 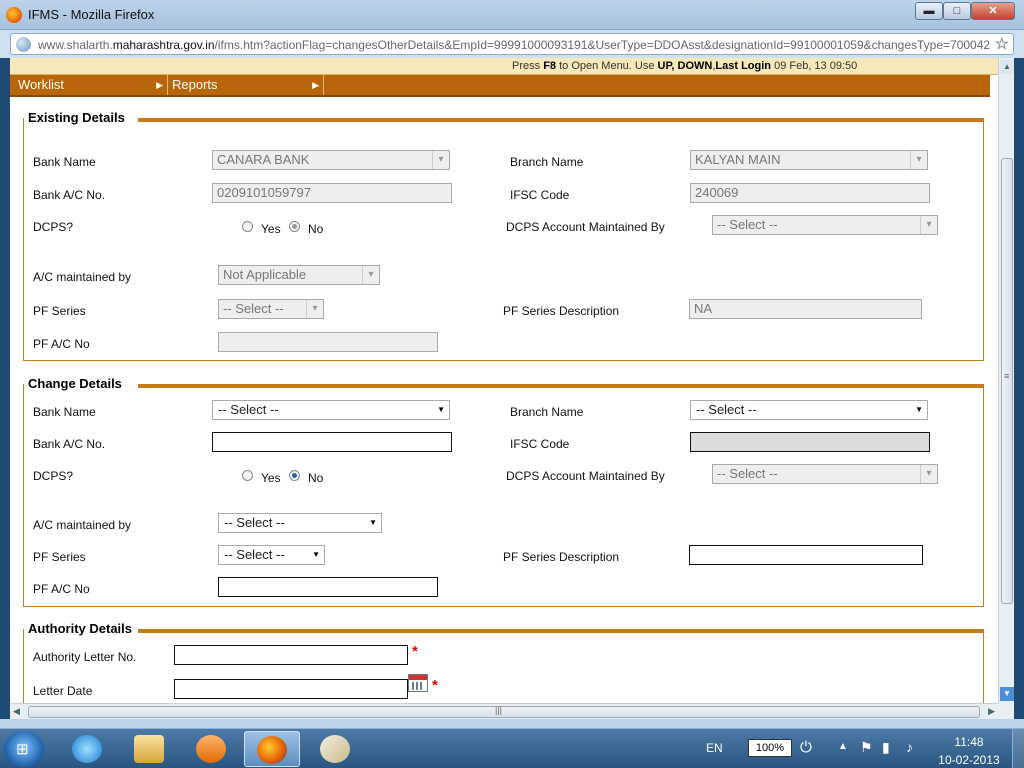 What do you see at coordinates (331, 410) in the screenshot?
I see `bank-name-select: -- Select --` at bounding box center [331, 410].